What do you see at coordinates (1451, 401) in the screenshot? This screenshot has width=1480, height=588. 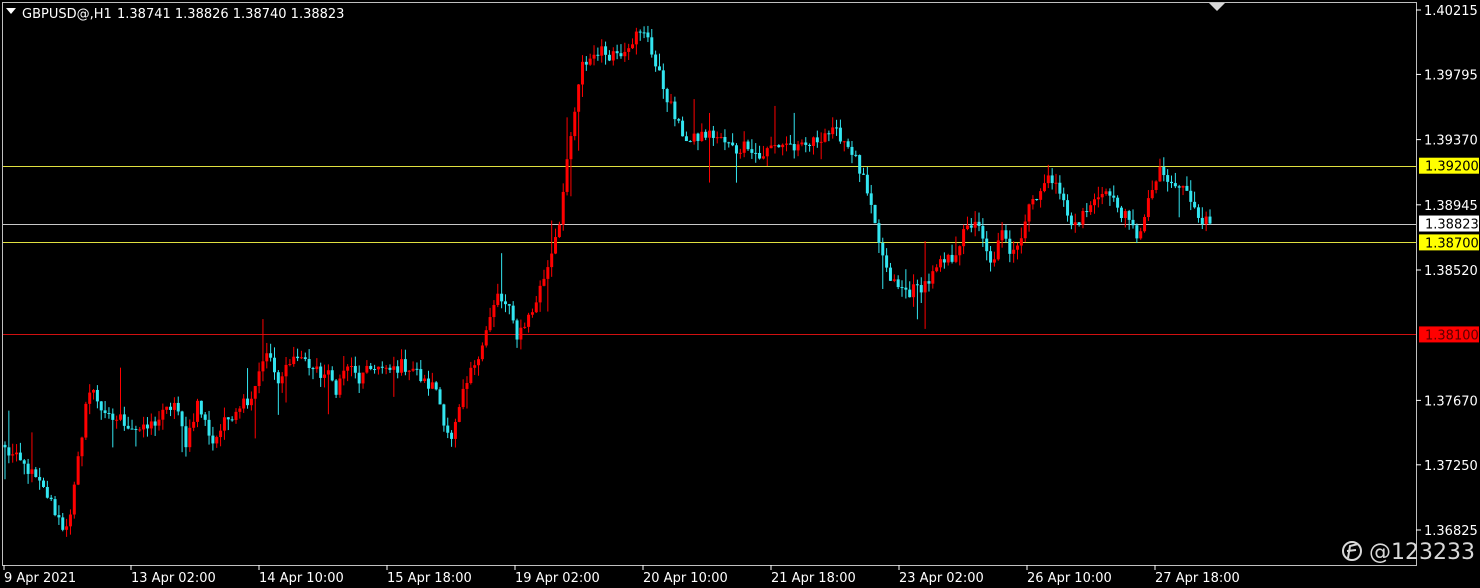 I see `y-tick-label: 1.37670` at bounding box center [1451, 401].